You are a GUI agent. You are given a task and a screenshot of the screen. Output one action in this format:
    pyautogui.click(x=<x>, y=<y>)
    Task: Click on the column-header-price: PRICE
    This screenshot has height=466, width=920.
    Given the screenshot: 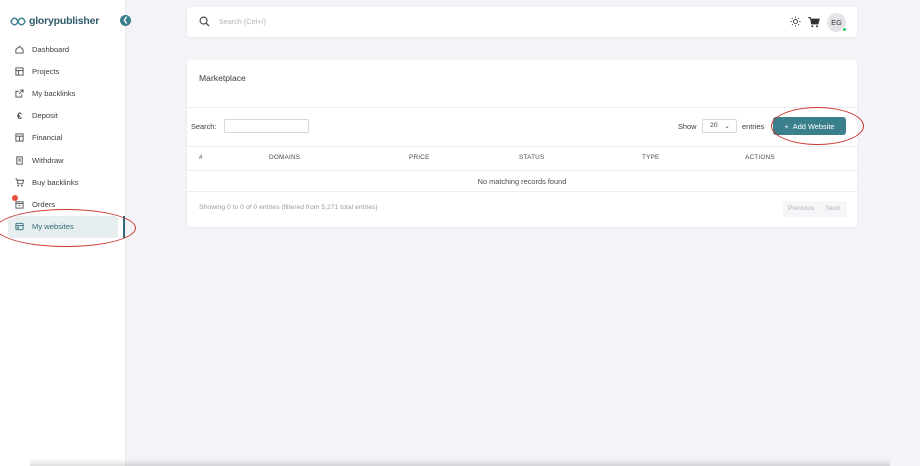 What is the action you would take?
    pyautogui.click(x=419, y=157)
    